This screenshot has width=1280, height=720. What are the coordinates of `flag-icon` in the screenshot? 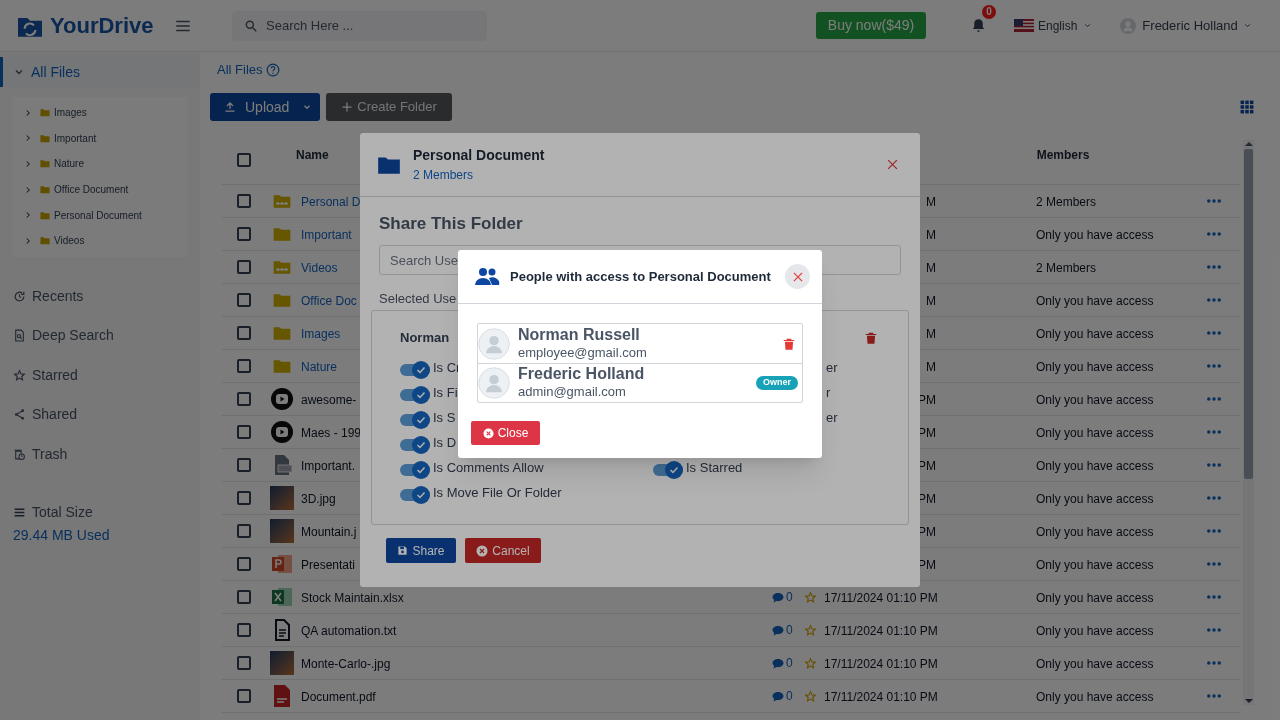 It's located at (1024, 25).